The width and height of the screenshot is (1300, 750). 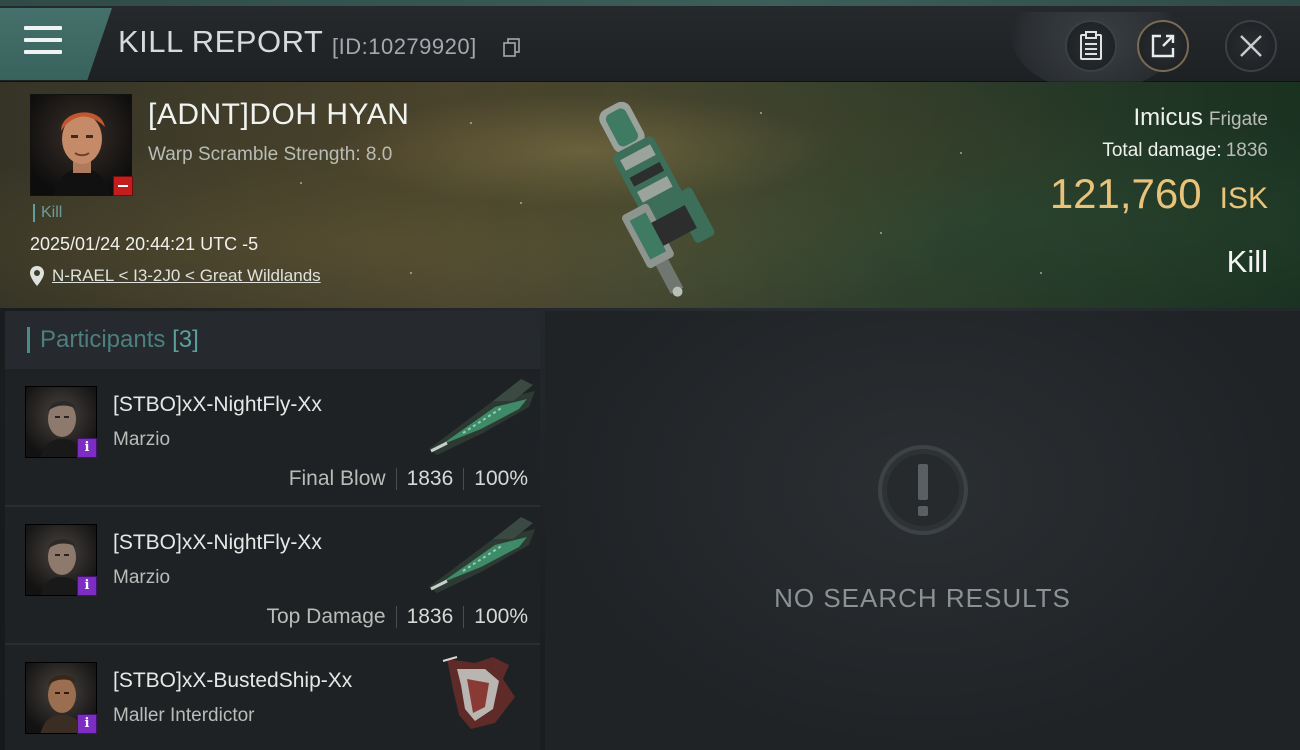 What do you see at coordinates (1238, 119) in the screenshot?
I see `victim-ship-class: Frigate` at bounding box center [1238, 119].